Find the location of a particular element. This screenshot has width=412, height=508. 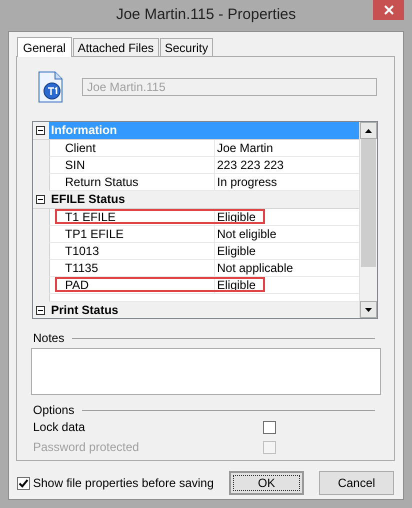

option-label: Lock data is located at coordinates (59, 427).